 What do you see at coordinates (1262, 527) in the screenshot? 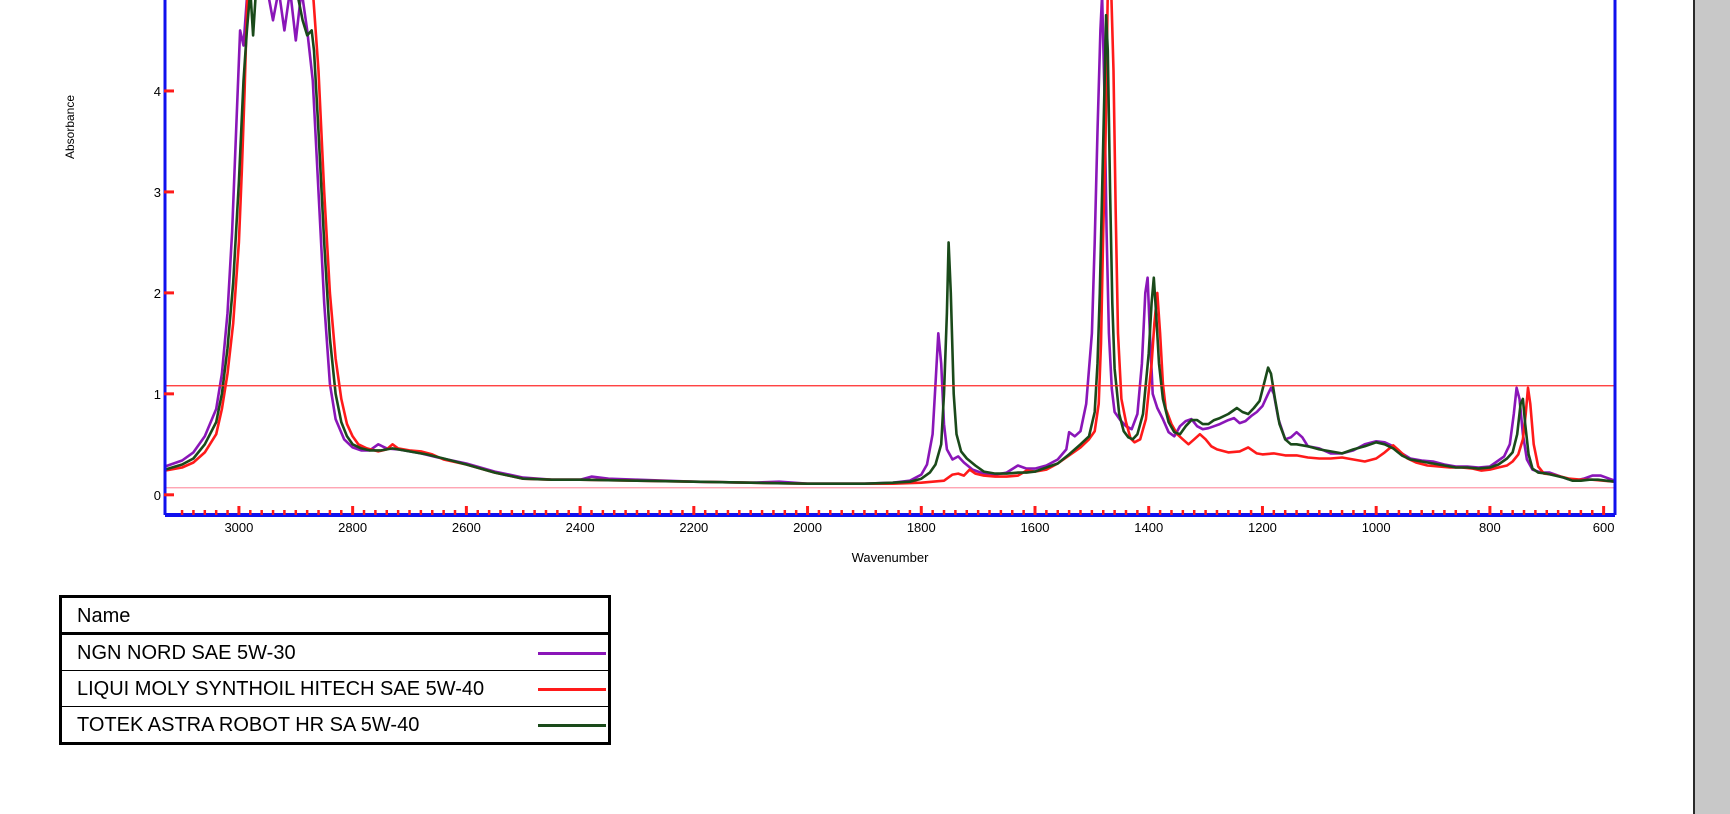
I see `x-tick-label: 1200` at bounding box center [1262, 527].